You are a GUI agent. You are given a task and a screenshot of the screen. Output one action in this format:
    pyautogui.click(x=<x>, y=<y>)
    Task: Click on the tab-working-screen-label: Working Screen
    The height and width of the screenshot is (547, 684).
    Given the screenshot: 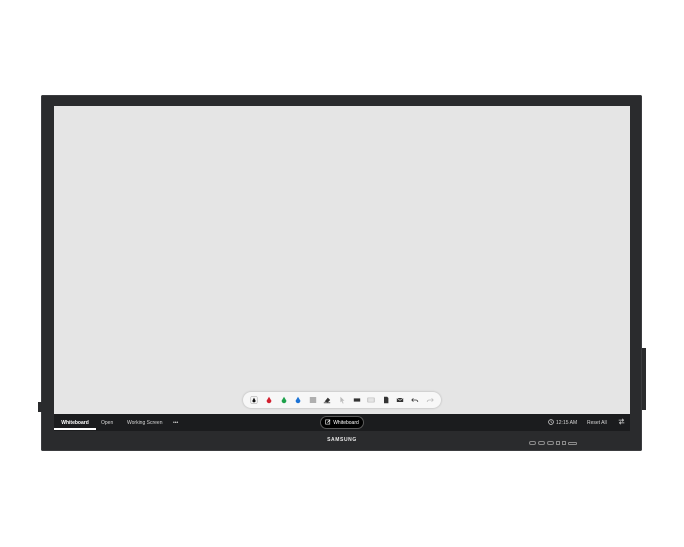 What is the action you would take?
    pyautogui.click(x=145, y=422)
    